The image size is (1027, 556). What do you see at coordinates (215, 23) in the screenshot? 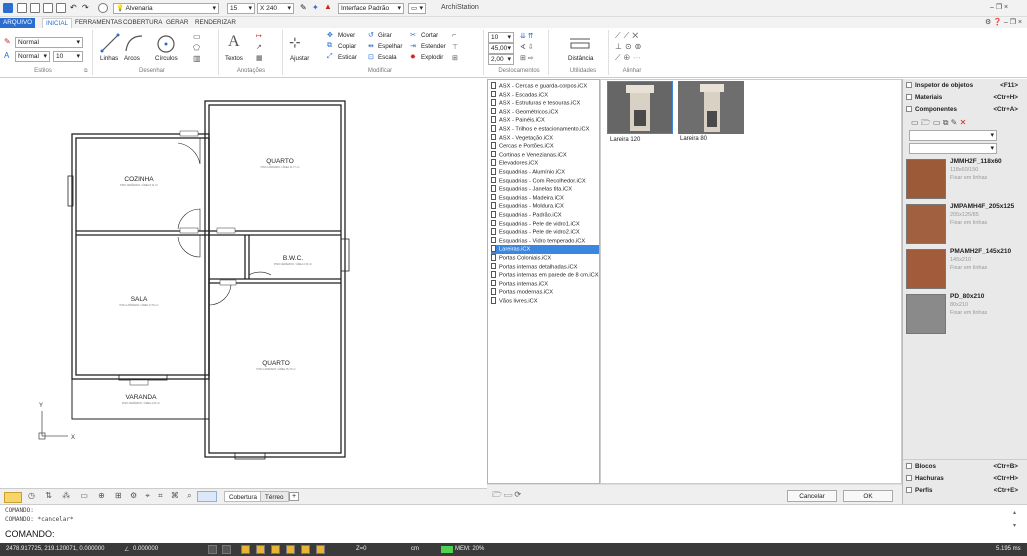
I see `tab-renderizar: RENDERIZAR` at bounding box center [215, 23].